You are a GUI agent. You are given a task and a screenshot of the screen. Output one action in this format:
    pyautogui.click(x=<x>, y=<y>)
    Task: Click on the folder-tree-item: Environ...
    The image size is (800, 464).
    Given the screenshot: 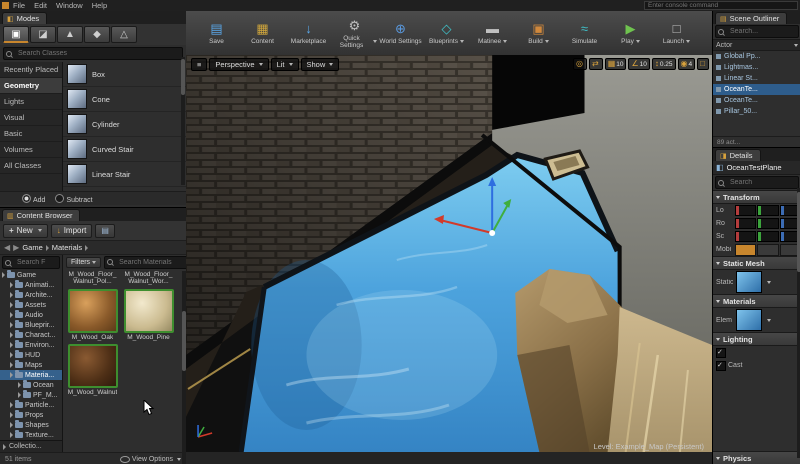 What is the action you would take?
    pyautogui.click(x=31, y=345)
    